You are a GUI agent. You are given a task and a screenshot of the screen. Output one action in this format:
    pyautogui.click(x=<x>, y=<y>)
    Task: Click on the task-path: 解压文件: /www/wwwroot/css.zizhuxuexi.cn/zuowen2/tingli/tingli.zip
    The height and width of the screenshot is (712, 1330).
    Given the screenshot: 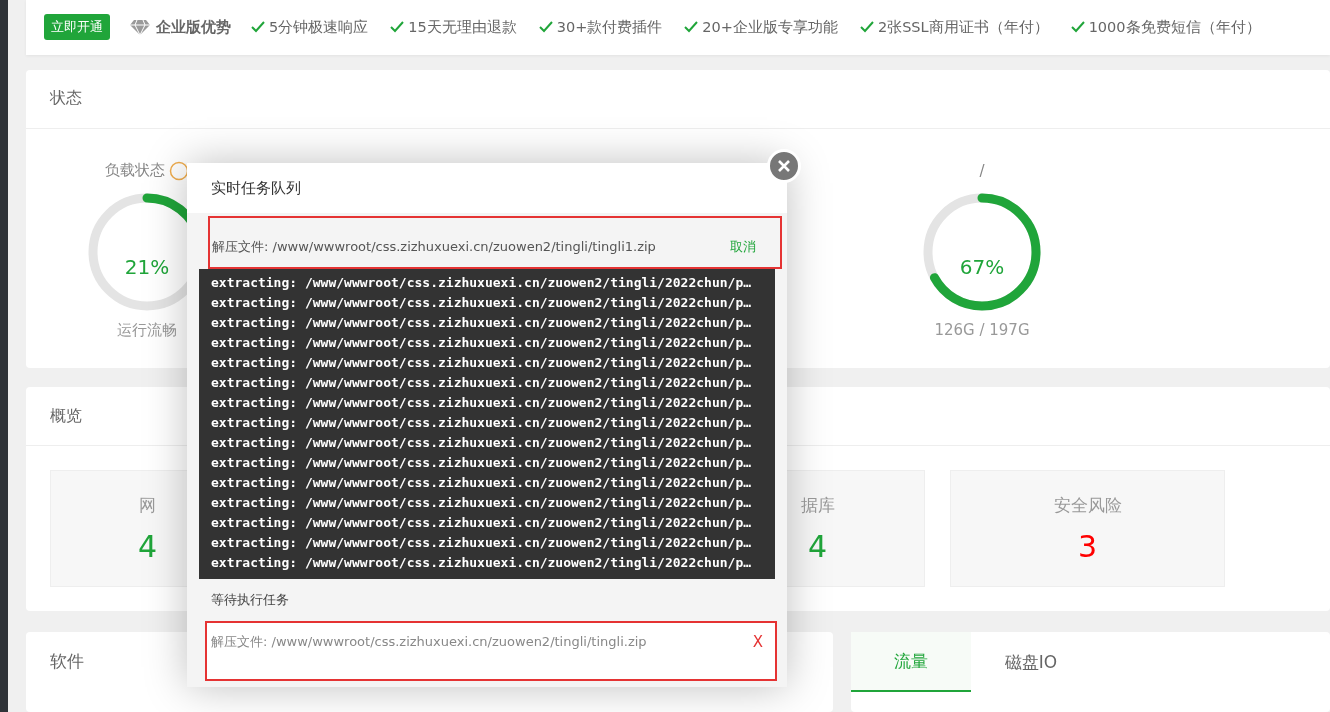 What is the action you would take?
    pyautogui.click(x=429, y=642)
    